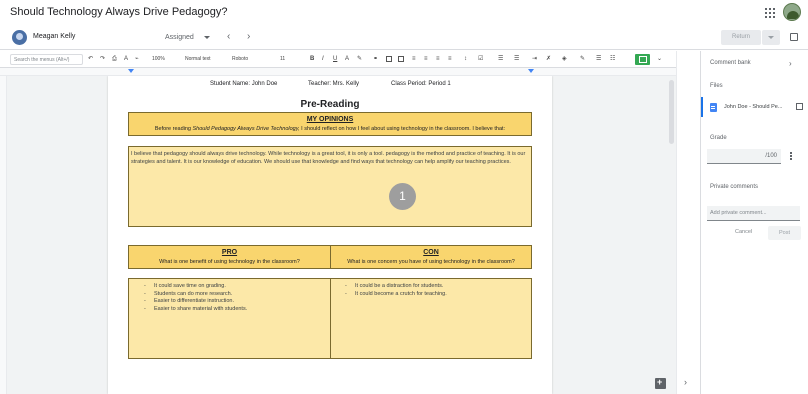  Describe the element at coordinates (414, 59) in the screenshot. I see `align-left-icon: ≡` at that location.